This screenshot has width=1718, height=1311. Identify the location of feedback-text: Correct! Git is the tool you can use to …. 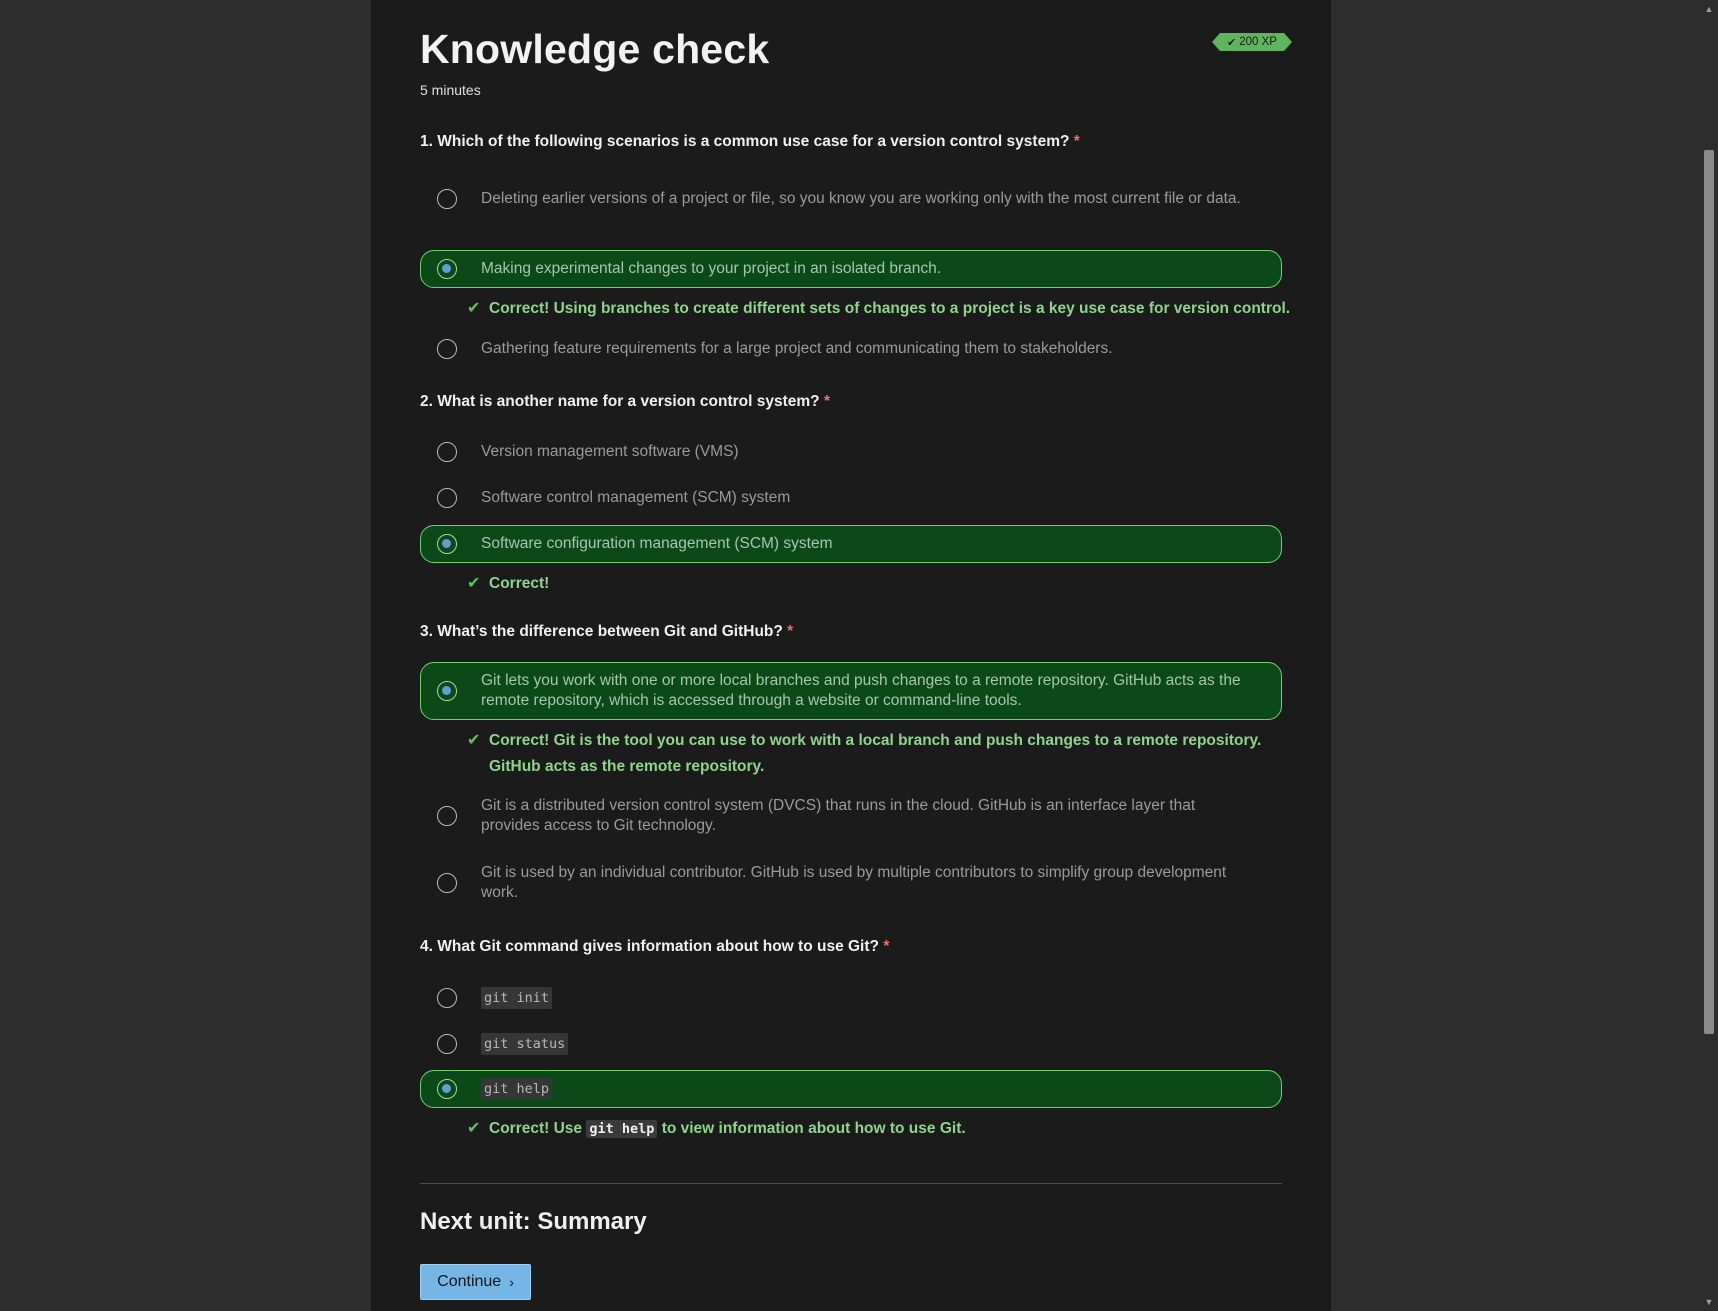
(875, 753).